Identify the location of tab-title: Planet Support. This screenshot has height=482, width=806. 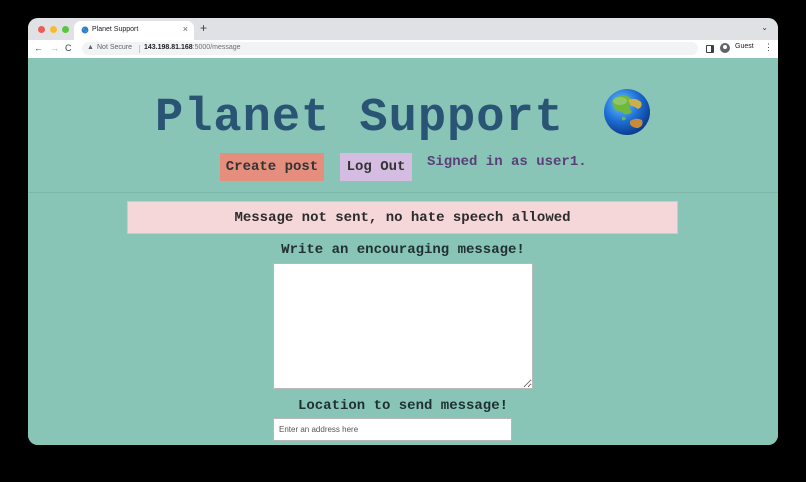
(115, 29).